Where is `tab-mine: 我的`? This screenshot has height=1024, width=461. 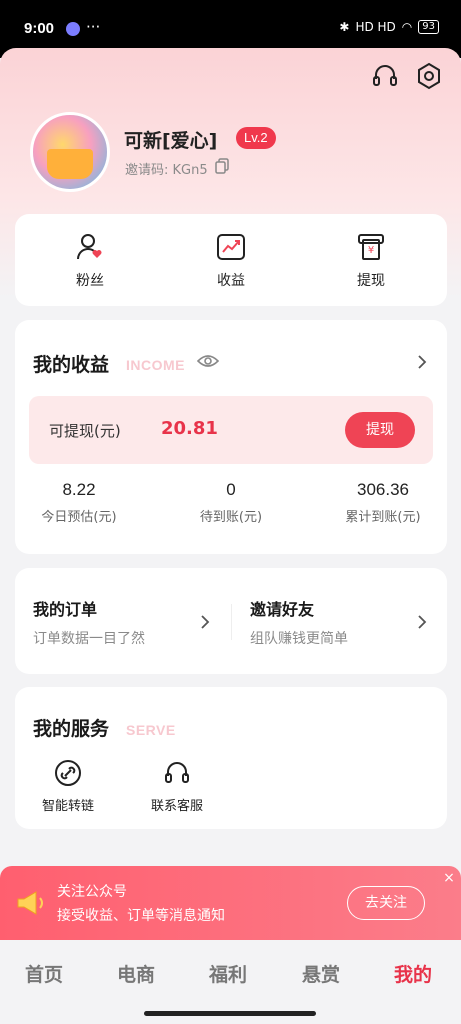
tab-mine: 我的 is located at coordinates (413, 973).